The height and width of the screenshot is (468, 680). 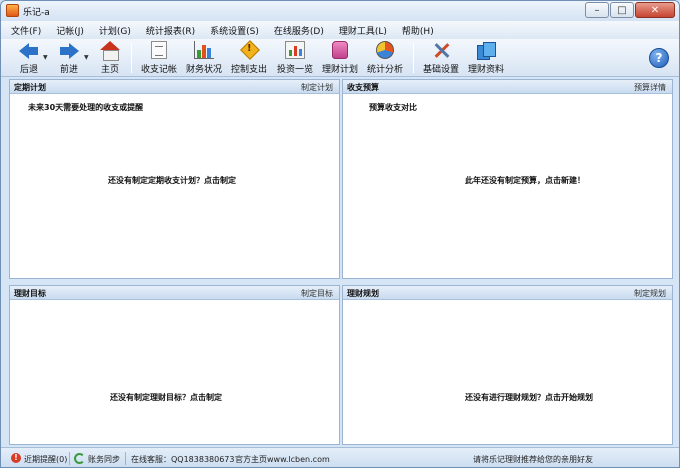 I want to click on window-controls: – □ ✕, so click(x=629, y=10).